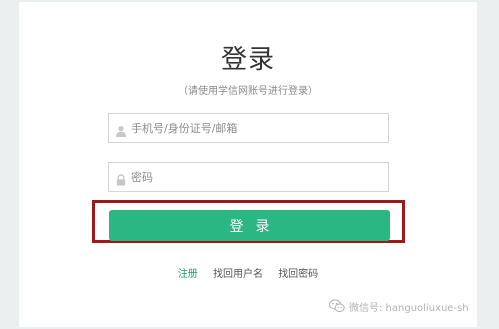 The width and height of the screenshot is (499, 329). I want to click on wechat-watermark: 微信号: hanguoliuxue-sh, so click(398, 306).